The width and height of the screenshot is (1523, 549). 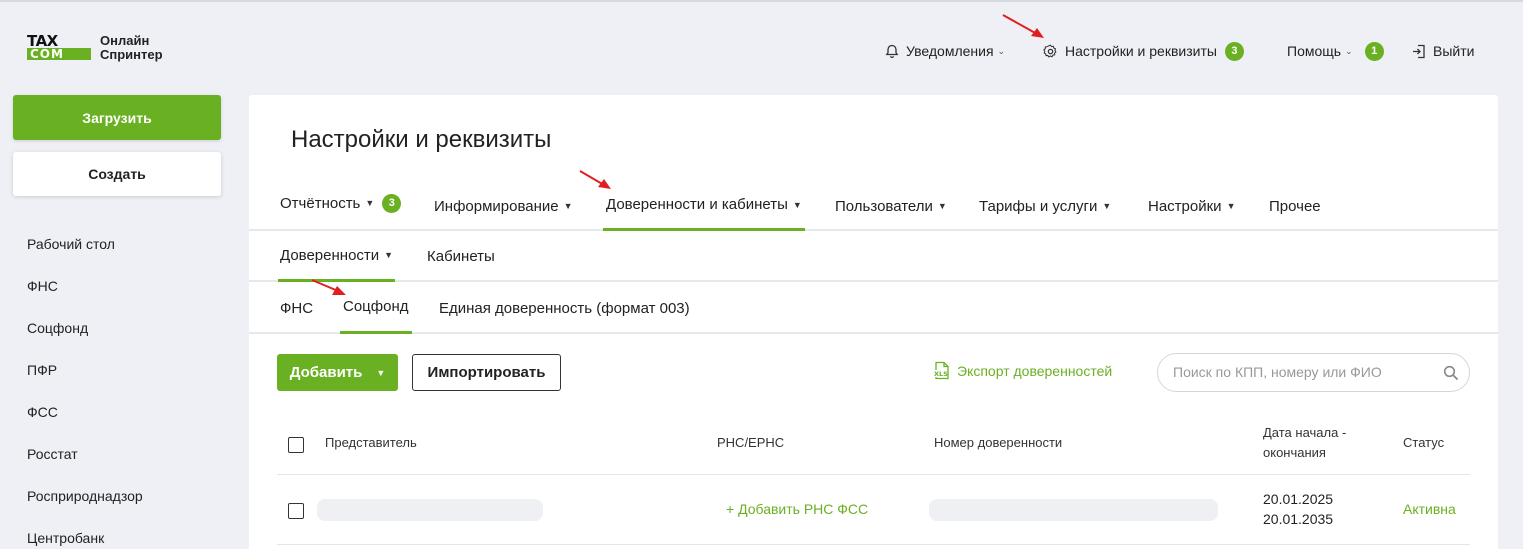 What do you see at coordinates (1303, 372) in the screenshot?
I see `search-input` at bounding box center [1303, 372].